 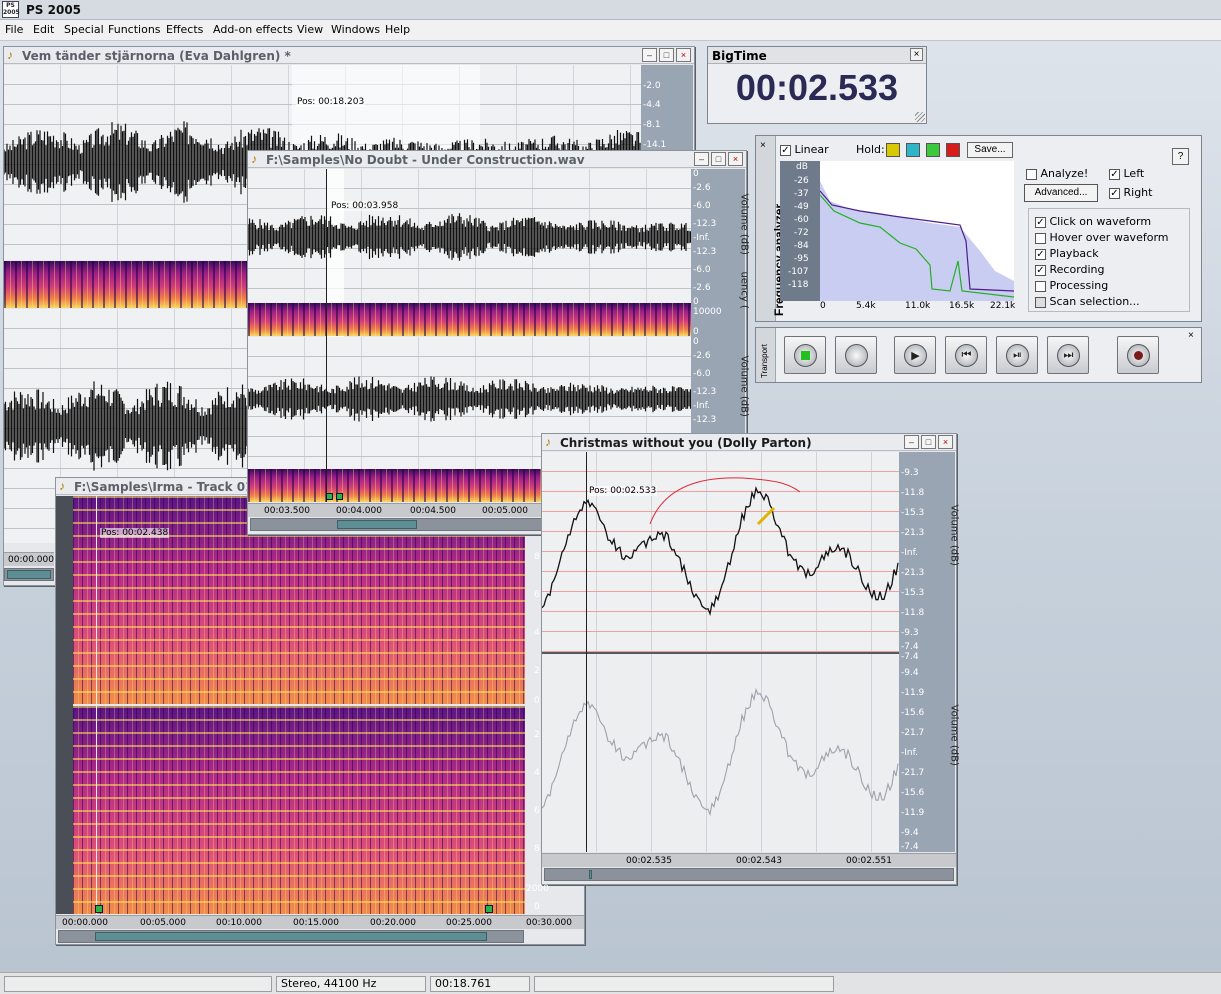 What do you see at coordinates (397, 29) in the screenshot?
I see `menu-help: Help` at bounding box center [397, 29].